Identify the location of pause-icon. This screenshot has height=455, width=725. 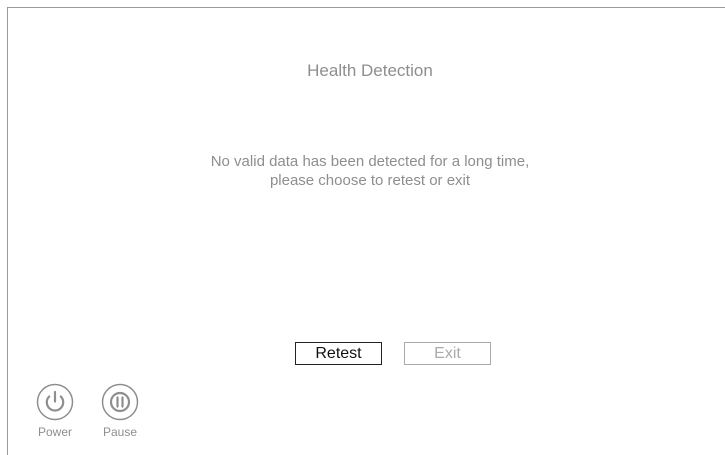
(120, 402).